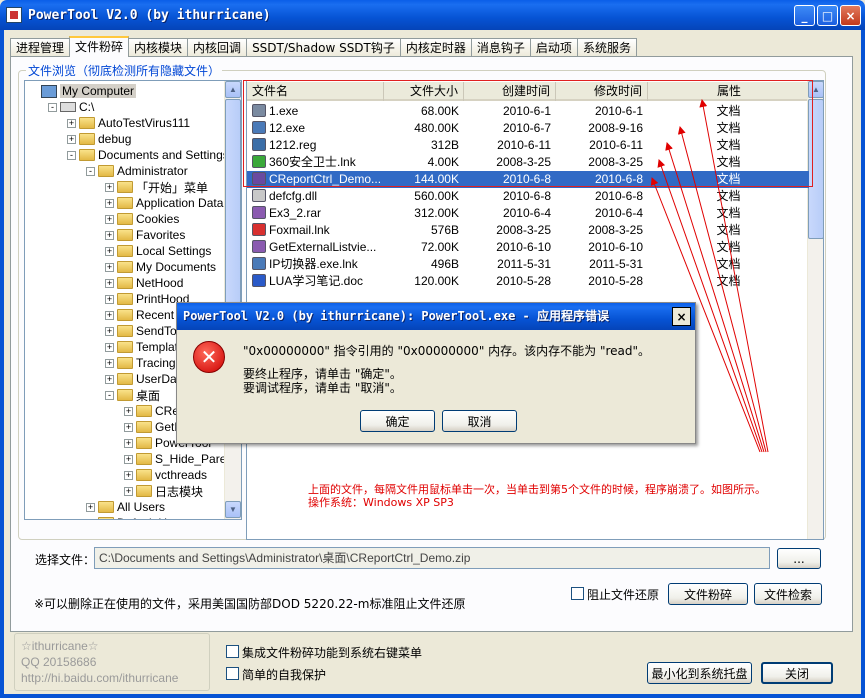 This screenshot has width=865, height=698. What do you see at coordinates (479, 421) in the screenshot?
I see `dialog-cancel-button: 取消` at bounding box center [479, 421].